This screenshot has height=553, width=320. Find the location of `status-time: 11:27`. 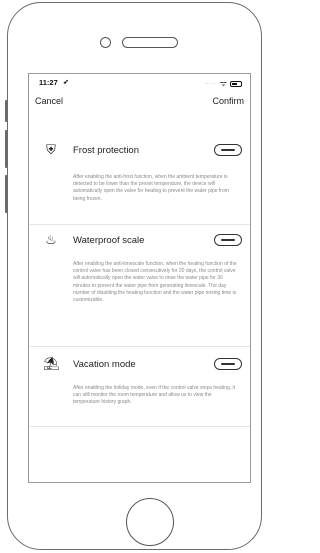

status-time: 11:27 is located at coordinates (48, 82).